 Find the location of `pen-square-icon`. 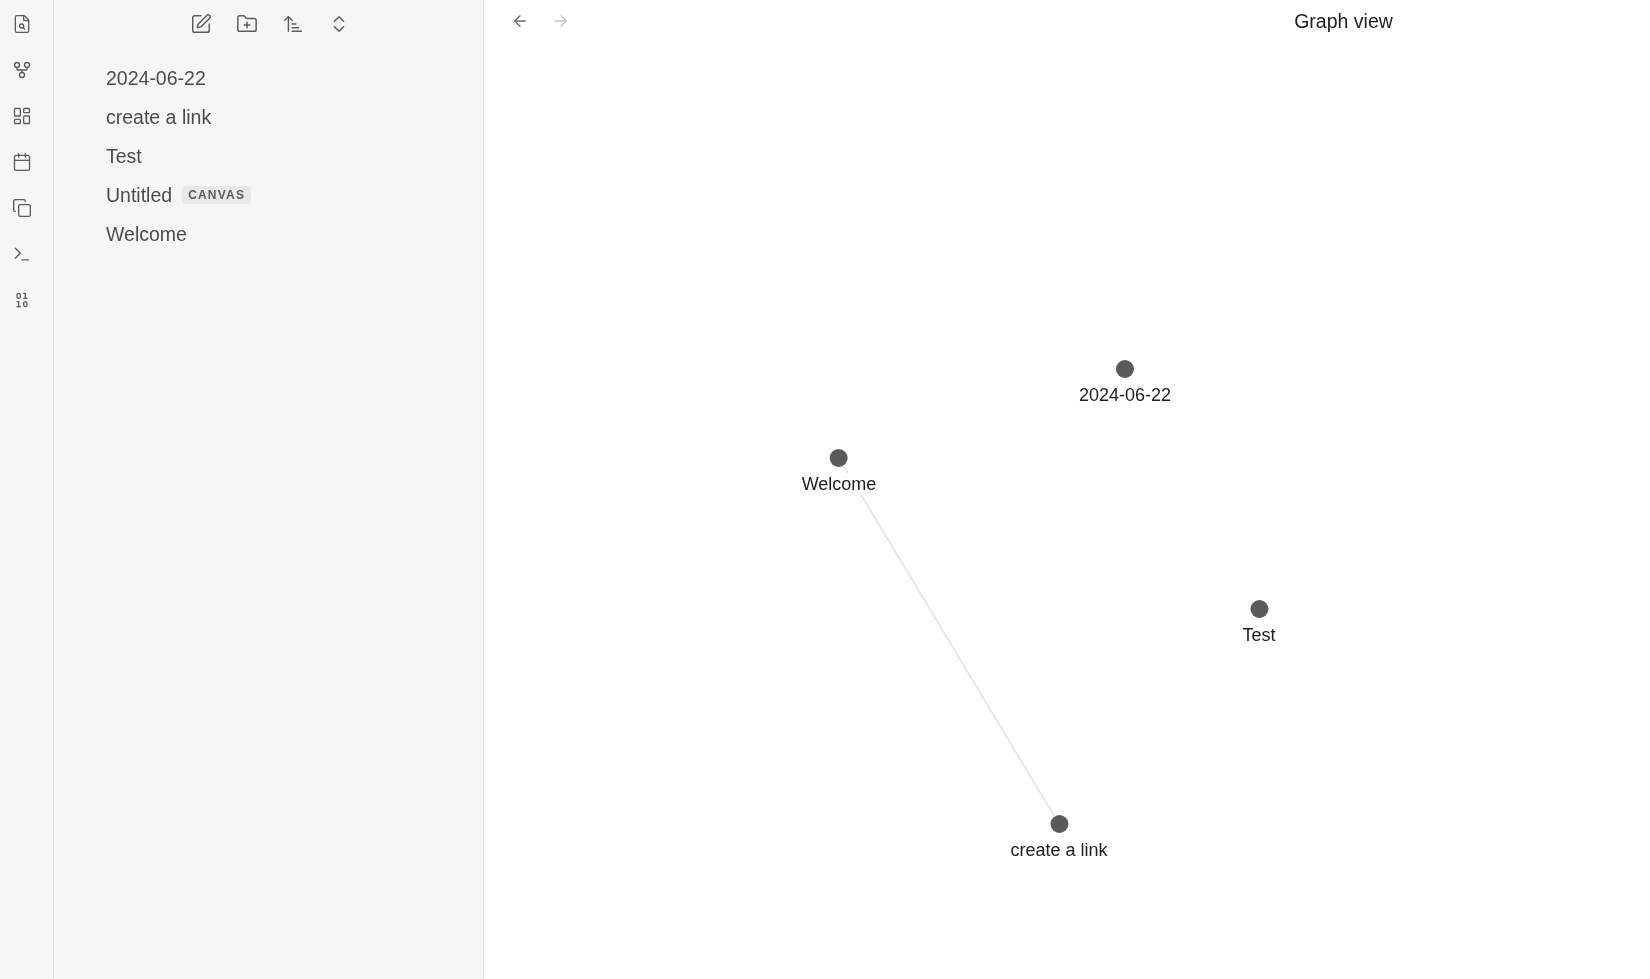

pen-square-icon is located at coordinates (200, 24).